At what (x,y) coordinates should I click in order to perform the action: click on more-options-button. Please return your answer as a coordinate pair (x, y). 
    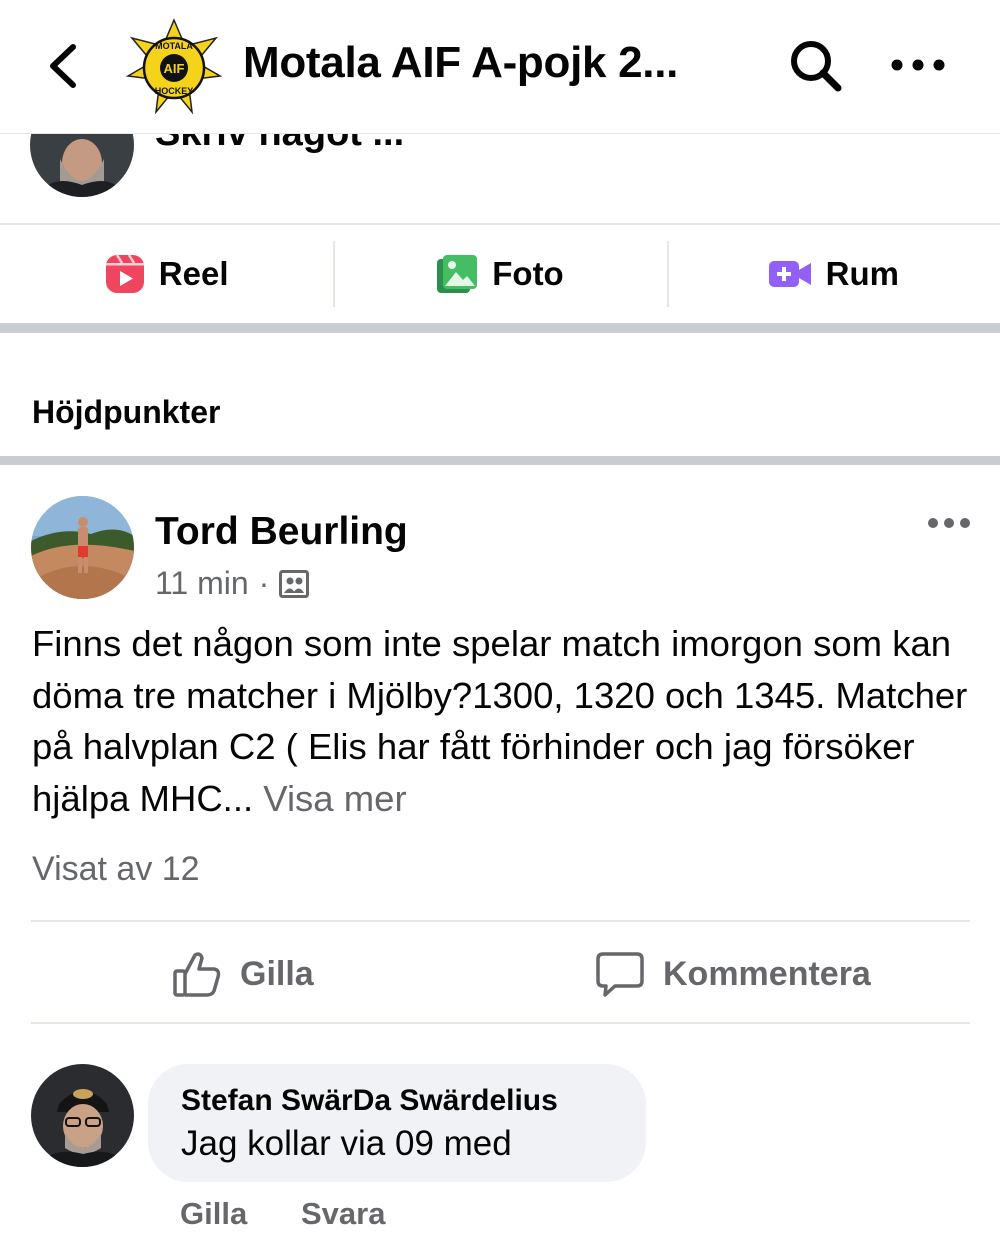
    Looking at the image, I should click on (918, 65).